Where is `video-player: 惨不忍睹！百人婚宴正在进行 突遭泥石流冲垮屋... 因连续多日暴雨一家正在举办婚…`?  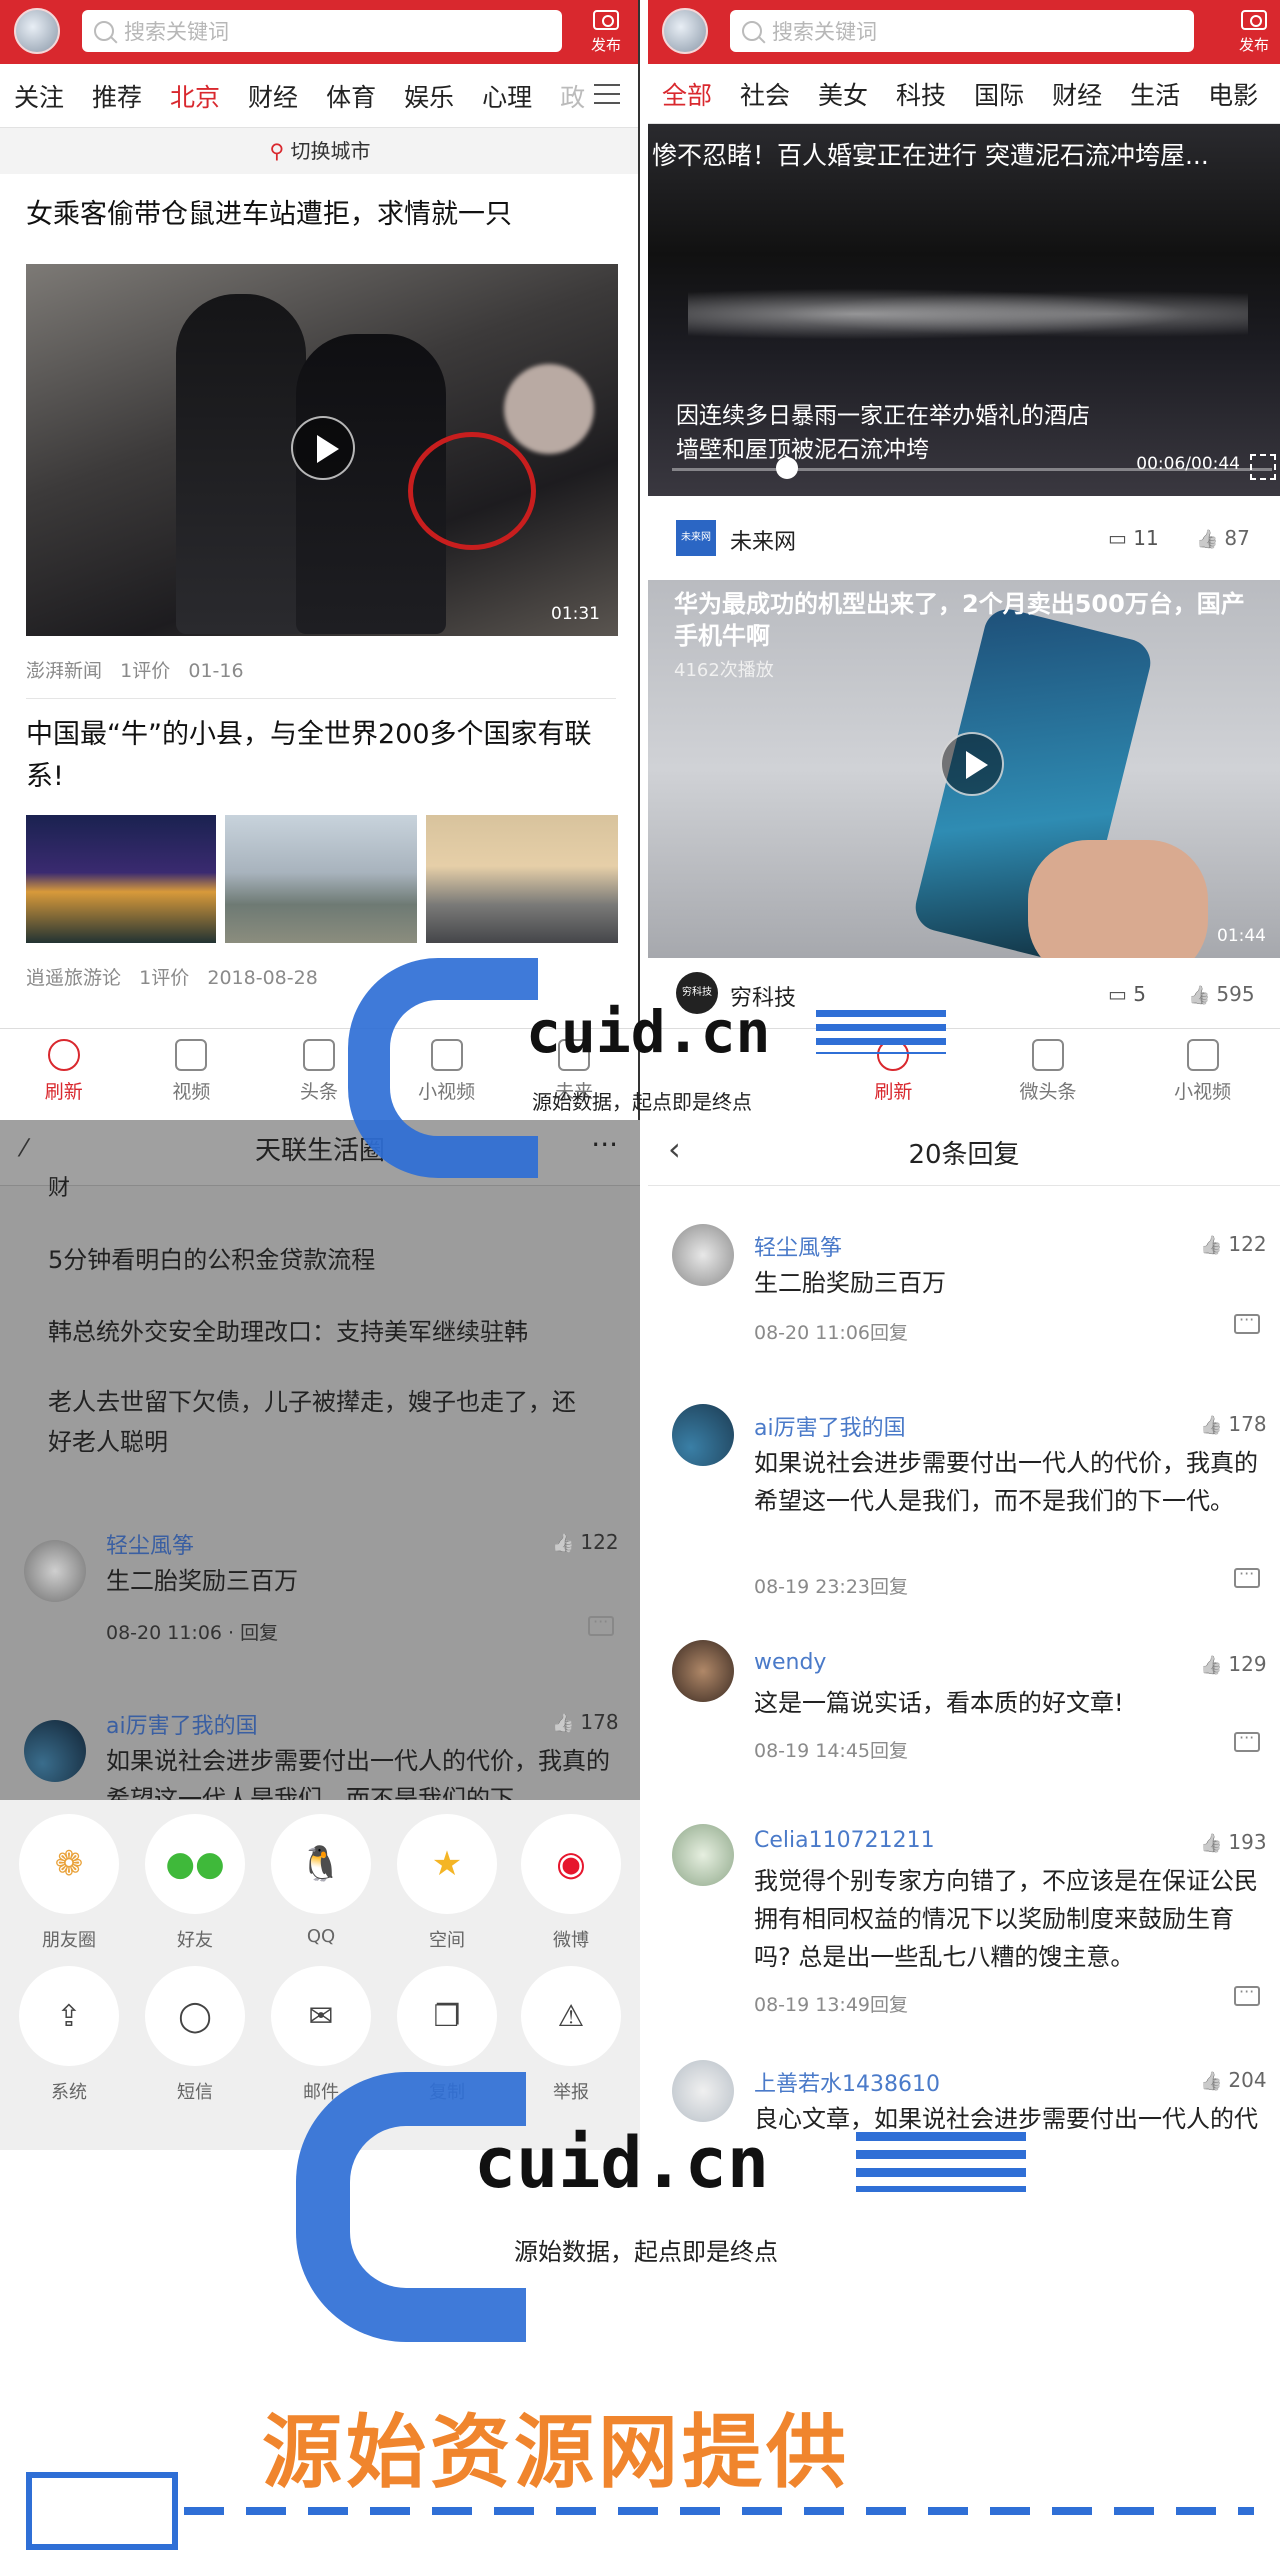 video-player: 惨不忍睹！百人婚宴正在进行 突遭泥石流冲垮屋... 因连续多日暴雨一家正在举办婚… is located at coordinates (964, 310).